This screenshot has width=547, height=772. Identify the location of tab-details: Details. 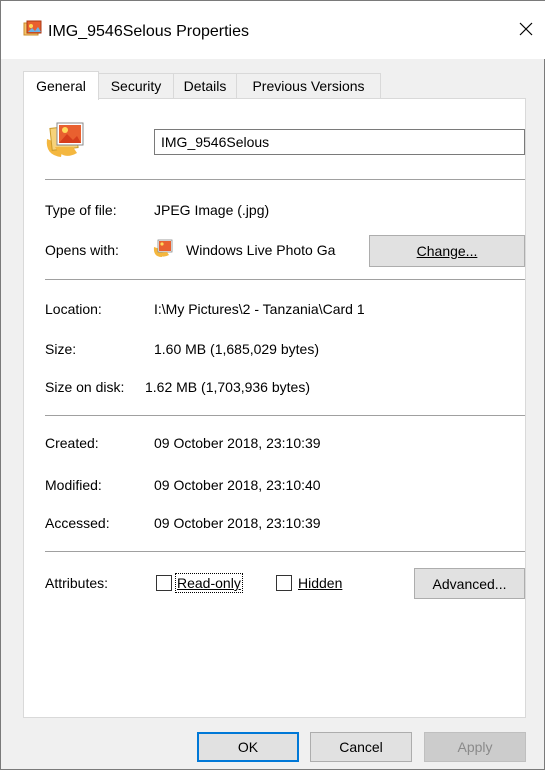
(205, 85).